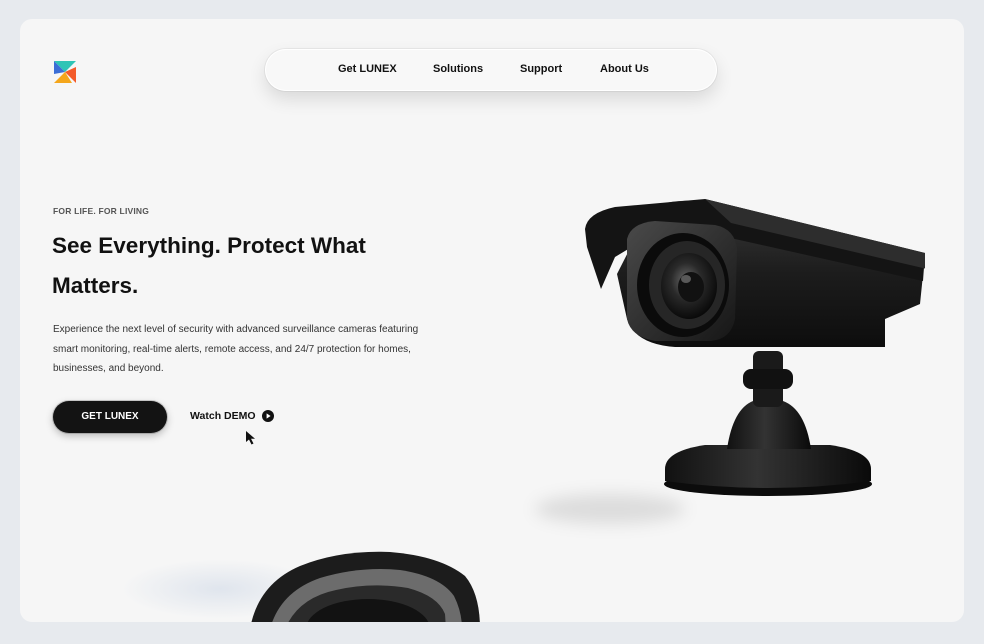 This screenshot has width=984, height=644. I want to click on get-lunex-button: GET LUNEX, so click(110, 417).